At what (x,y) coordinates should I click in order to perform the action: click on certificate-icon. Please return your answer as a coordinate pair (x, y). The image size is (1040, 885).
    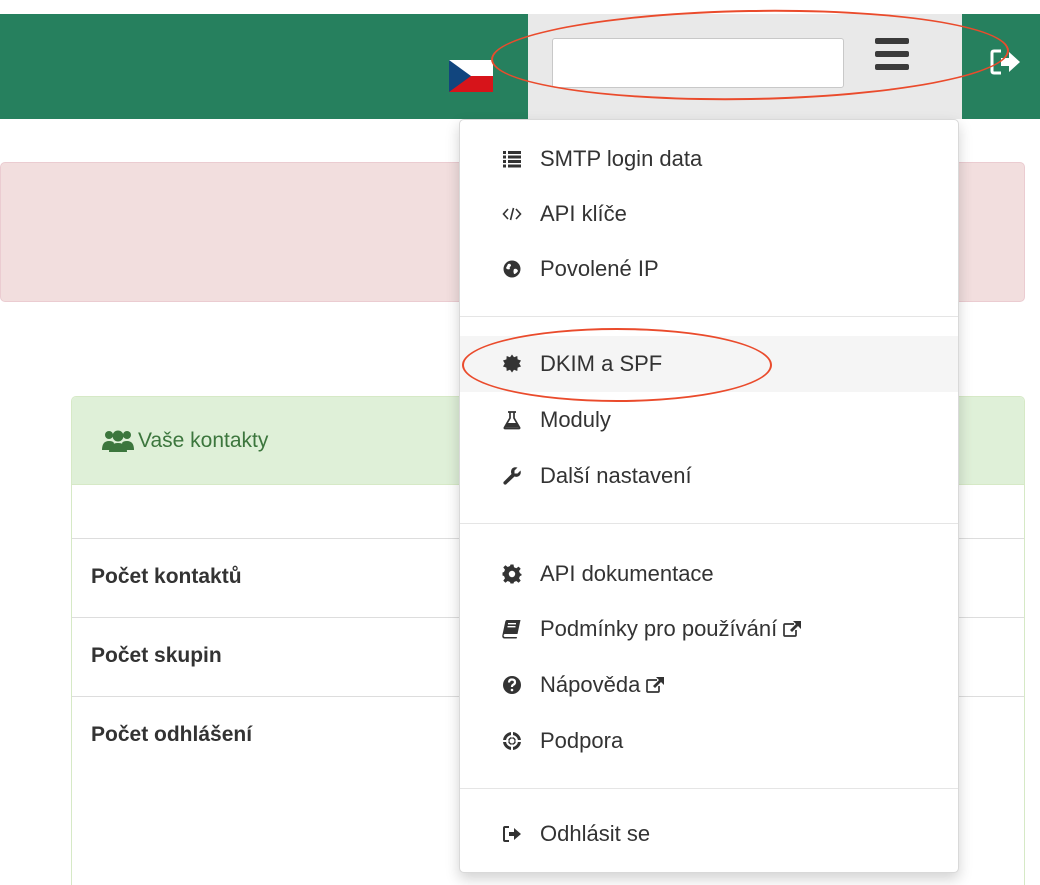
    Looking at the image, I should click on (512, 363).